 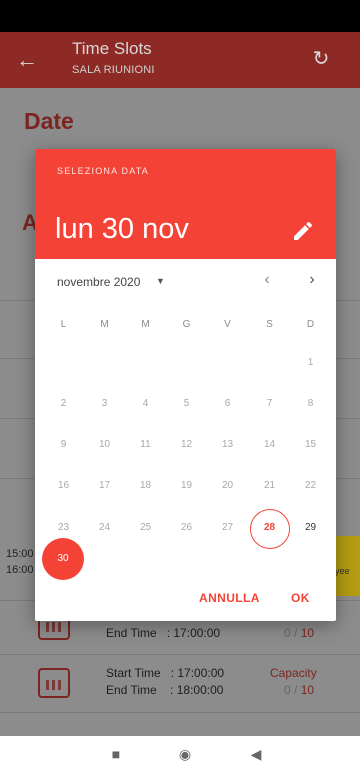 I want to click on side-time: 15:00, so click(x=20, y=554).